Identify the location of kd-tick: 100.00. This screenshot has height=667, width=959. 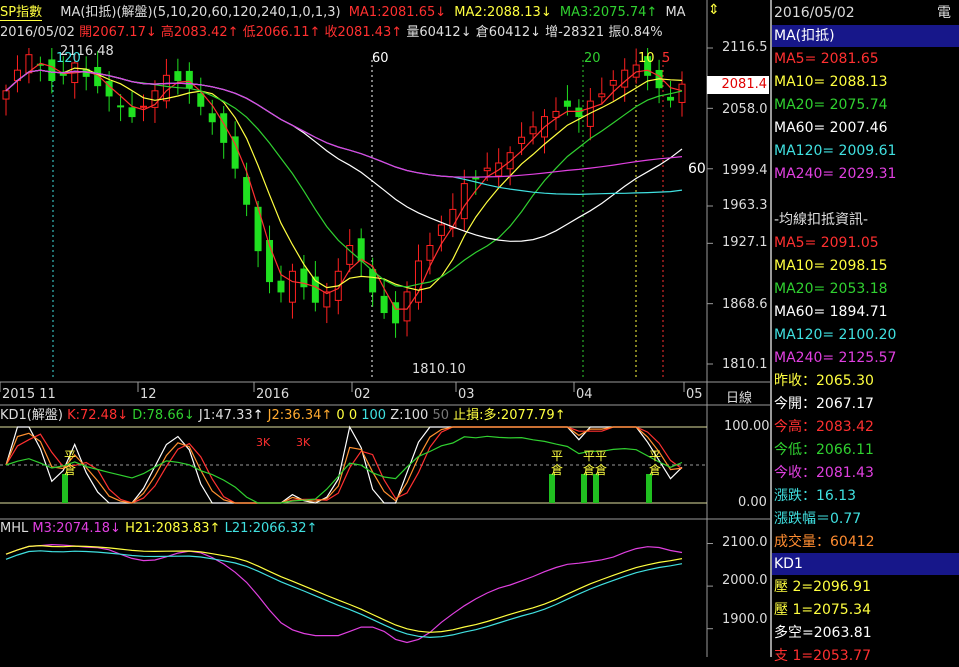
(747, 426).